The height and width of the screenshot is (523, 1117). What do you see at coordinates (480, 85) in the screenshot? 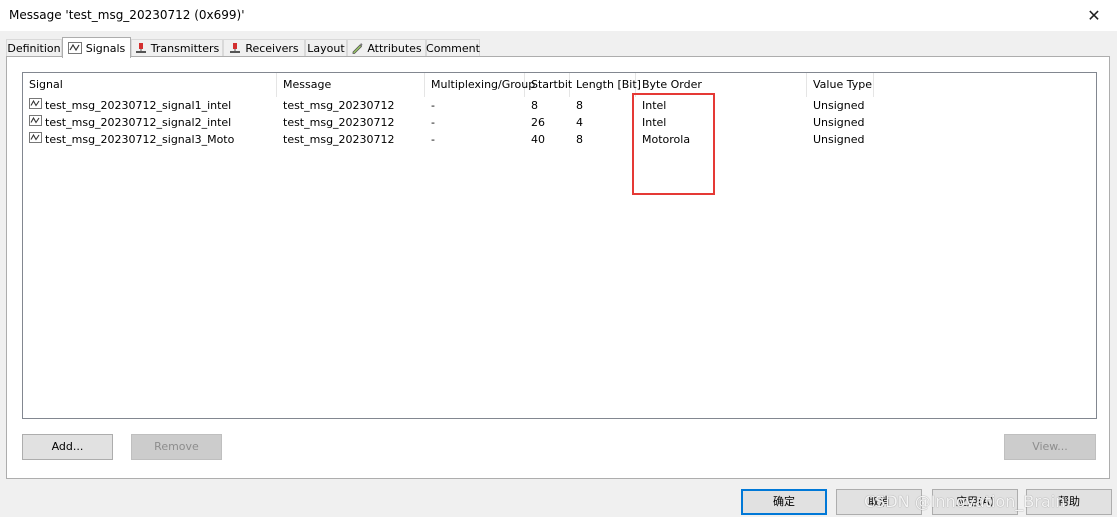
I see `column-header-multiplexing: Multiplexing/Group` at bounding box center [480, 85].